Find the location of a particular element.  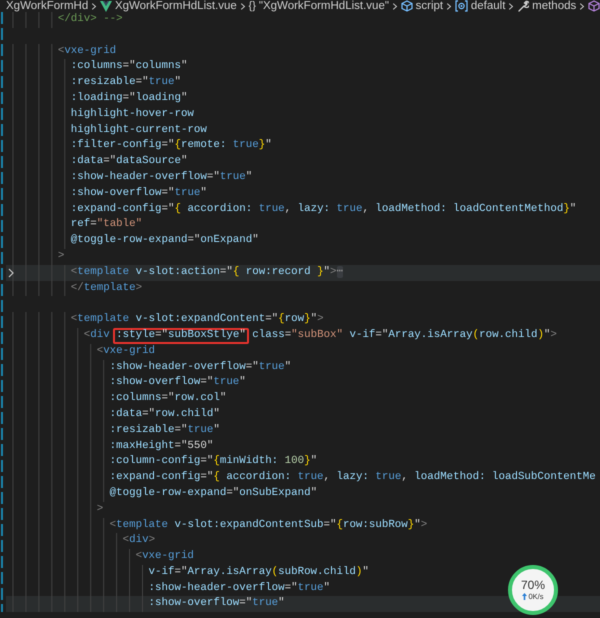

code-line: @toggle-row-expand="onSubExpand" is located at coordinates (214, 493).